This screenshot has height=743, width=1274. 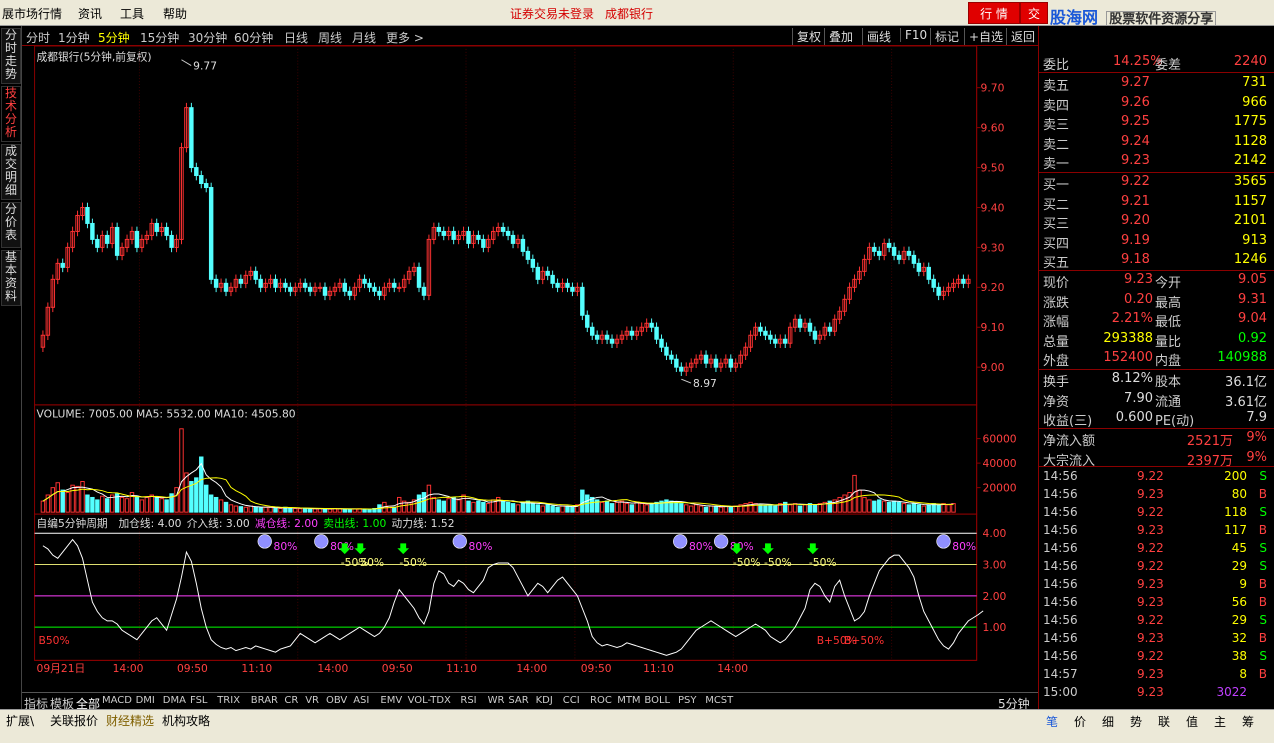 What do you see at coordinates (364, 37) in the screenshot?
I see `period-8: 月线` at bounding box center [364, 37].